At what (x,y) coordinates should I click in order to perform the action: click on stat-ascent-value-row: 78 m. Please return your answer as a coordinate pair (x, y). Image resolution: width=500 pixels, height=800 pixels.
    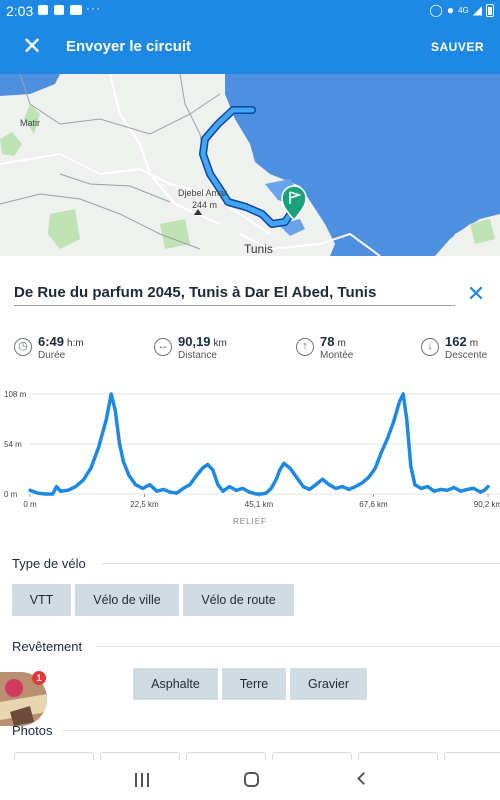
    Looking at the image, I should click on (333, 341).